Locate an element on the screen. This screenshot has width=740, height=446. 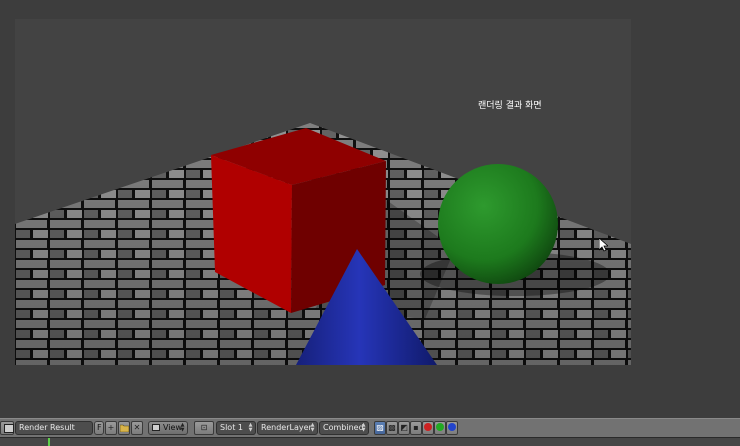
render-layer-label: RenderLayer is located at coordinates (286, 427).